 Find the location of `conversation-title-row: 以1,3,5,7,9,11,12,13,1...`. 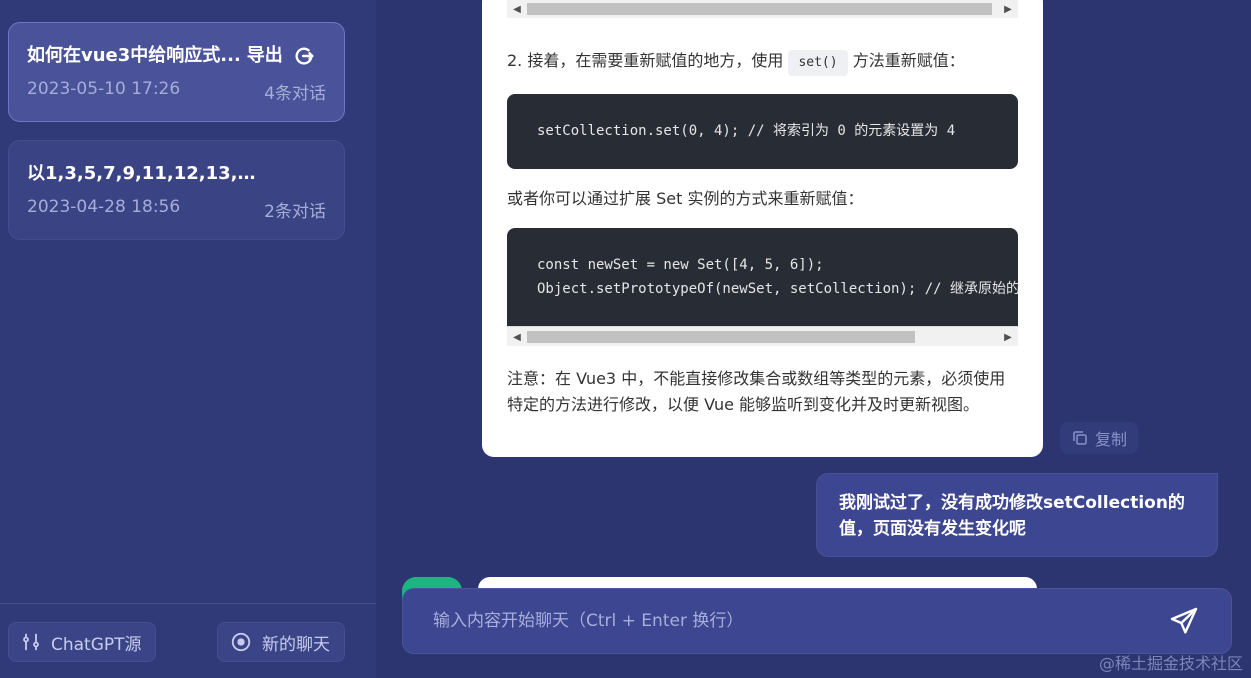

conversation-title-row: 以1,3,5,7,9,11,12,13,1... is located at coordinates (176, 174).